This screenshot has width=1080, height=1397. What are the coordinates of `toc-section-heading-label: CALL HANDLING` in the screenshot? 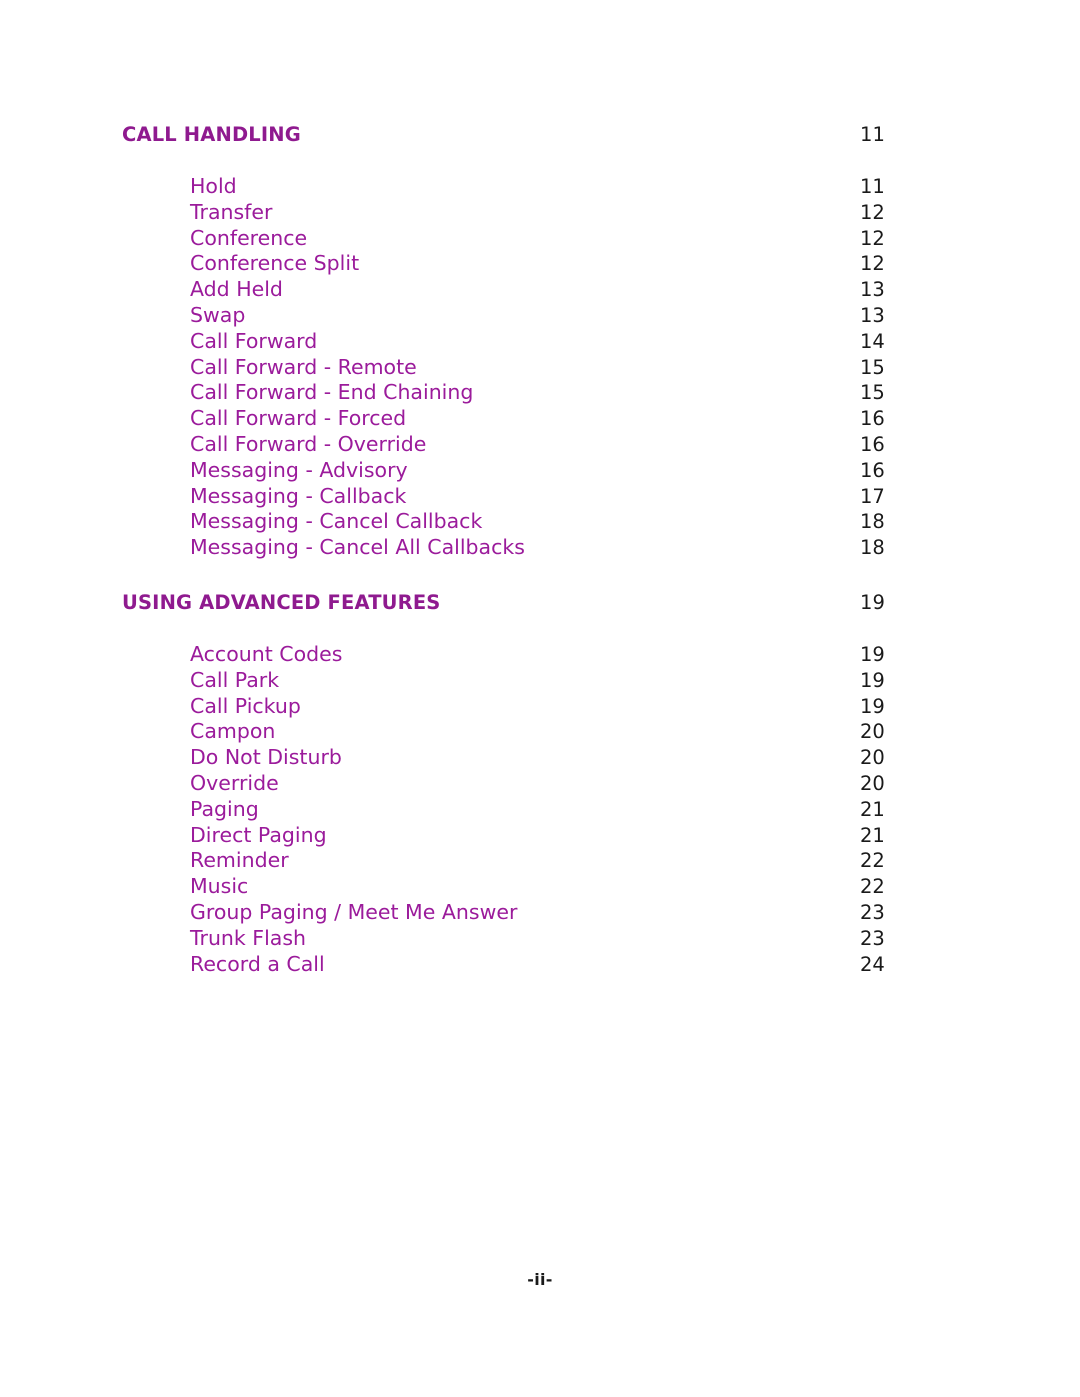 It's located at (211, 134).